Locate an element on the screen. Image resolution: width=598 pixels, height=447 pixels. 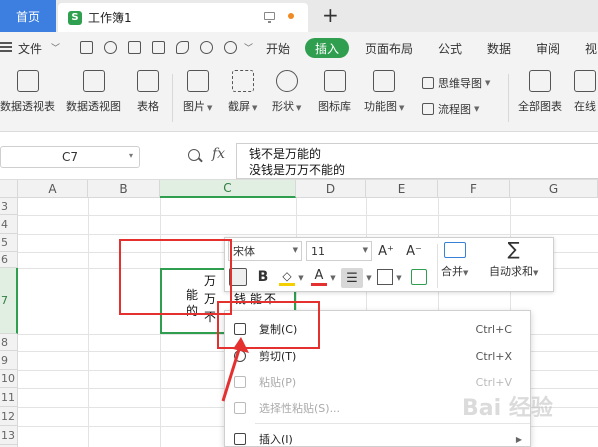
border-icon is located at coordinates (385, 277).